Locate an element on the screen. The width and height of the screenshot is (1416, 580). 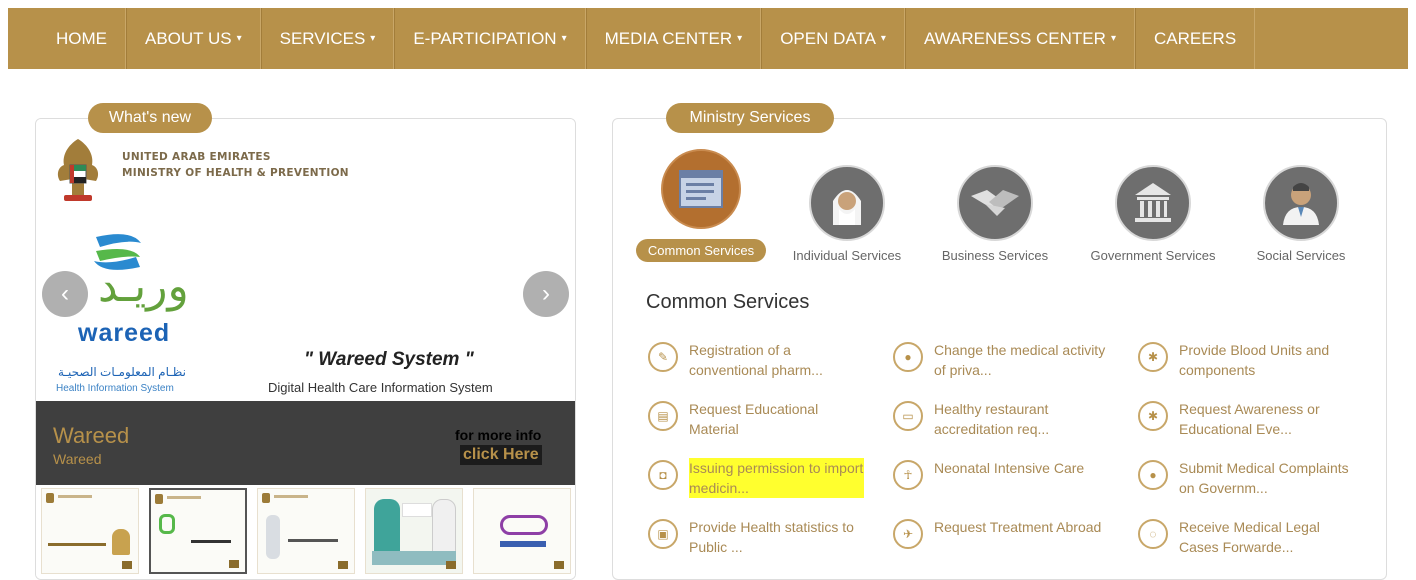
carousel-caption: Wareed Wareed for more info click Here is located at coordinates (305, 443).